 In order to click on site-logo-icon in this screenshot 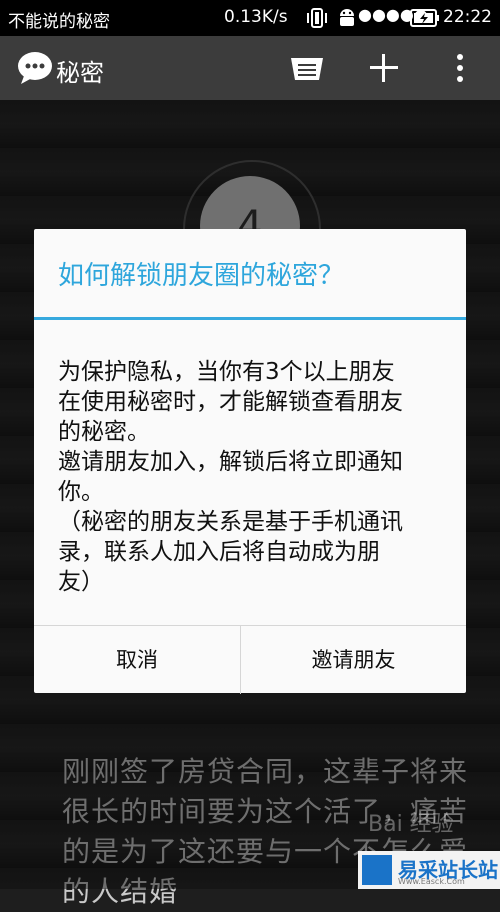, I will do `click(377, 870)`.